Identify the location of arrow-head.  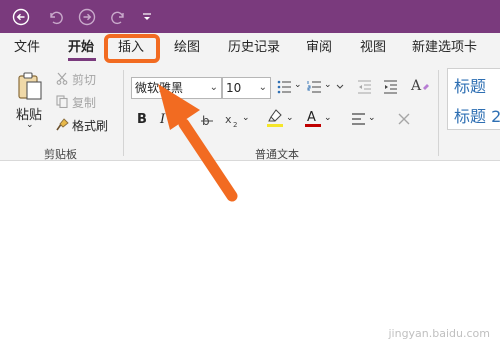
(179, 107).